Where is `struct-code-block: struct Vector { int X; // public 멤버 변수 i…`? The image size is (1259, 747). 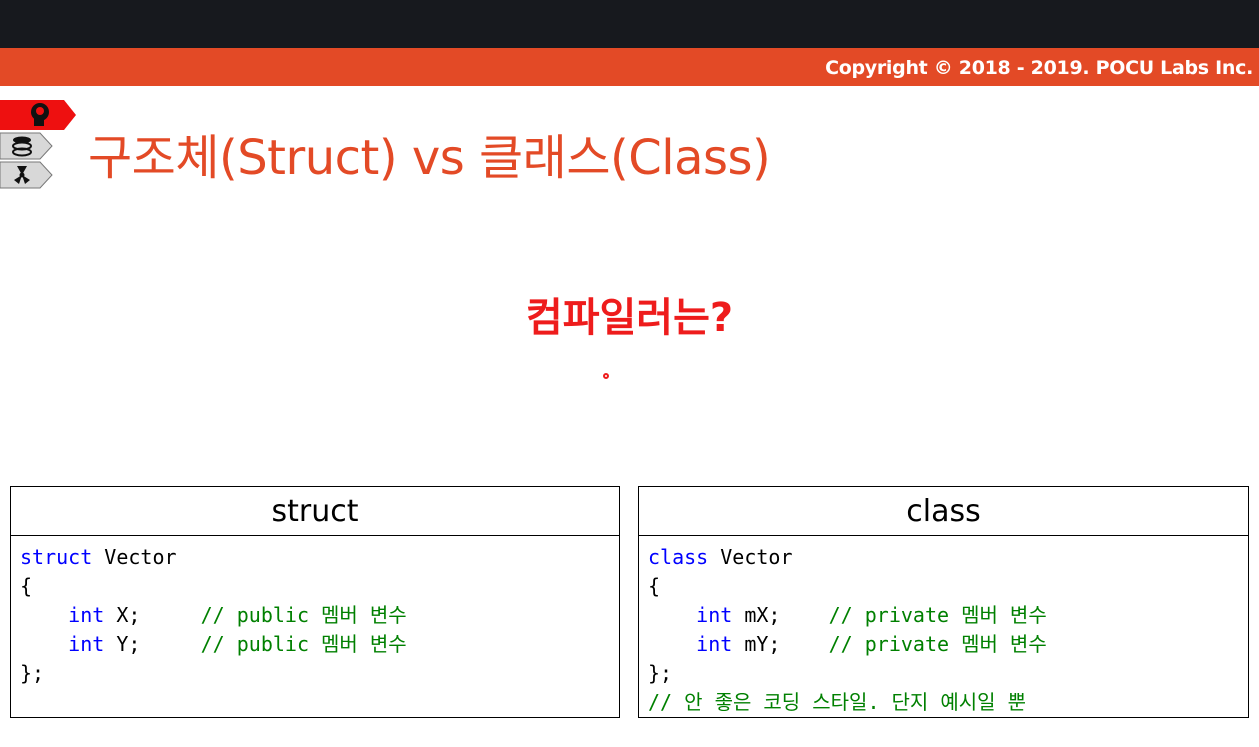
struct-code-block: struct Vector { int X; // public 멤버 변수 i… is located at coordinates (315, 612).